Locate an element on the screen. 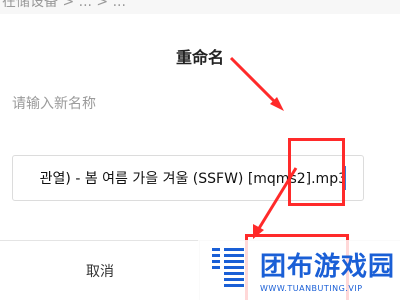 Image resolution: width=400 pixels, height=300 pixels. site-watermark: 团布游戏园 WWW.TUANBUTING.VIP is located at coordinates (299, 270).